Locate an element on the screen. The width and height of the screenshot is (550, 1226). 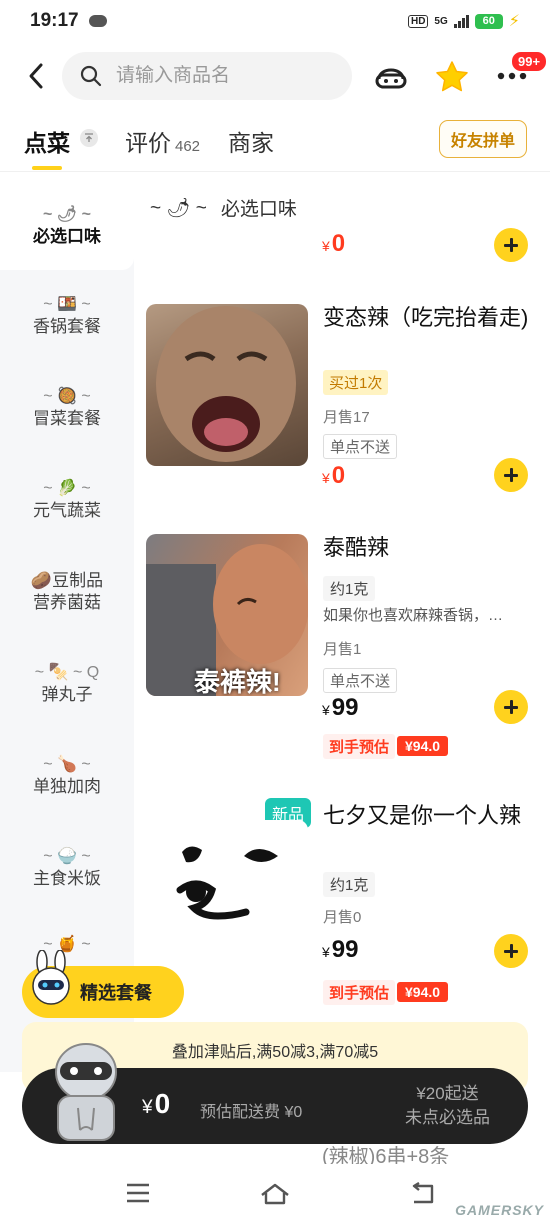
hd-icon: HD is located at coordinates (418, 21).